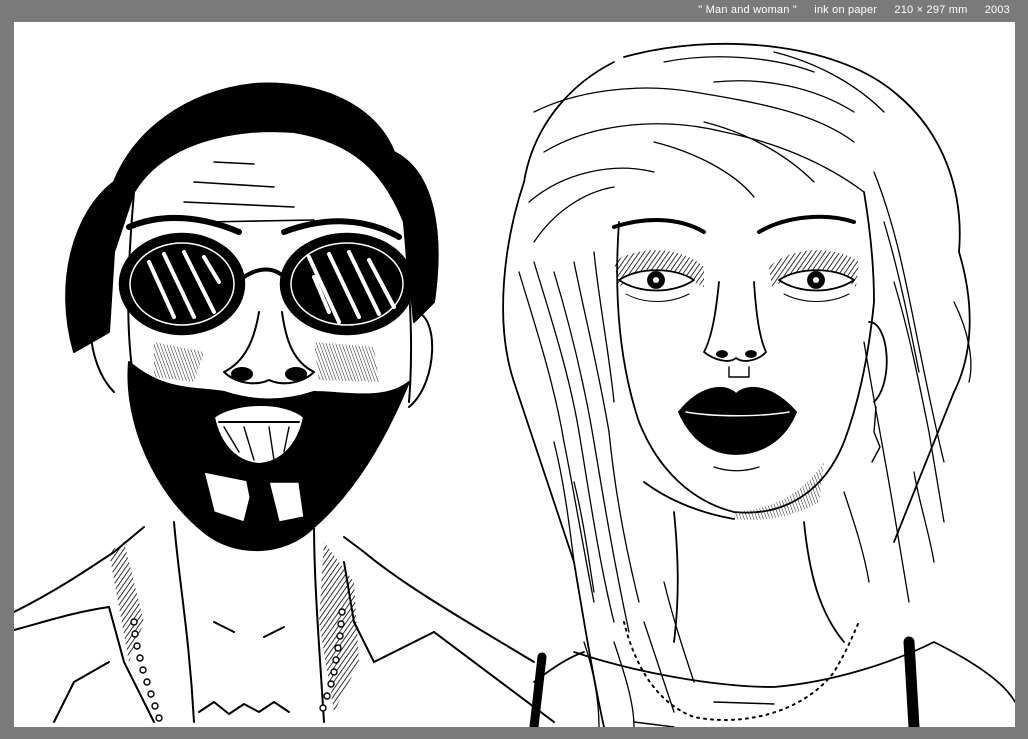  I want to click on artwork-medium: ink on paper, so click(846, 10).